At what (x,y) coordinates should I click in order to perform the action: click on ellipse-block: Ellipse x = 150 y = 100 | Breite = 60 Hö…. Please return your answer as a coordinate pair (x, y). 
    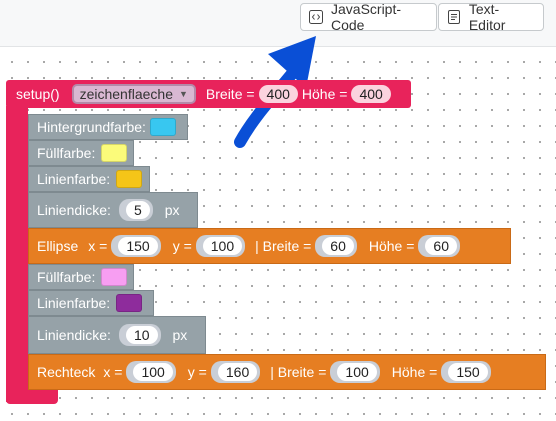
    Looking at the image, I should click on (269, 246).